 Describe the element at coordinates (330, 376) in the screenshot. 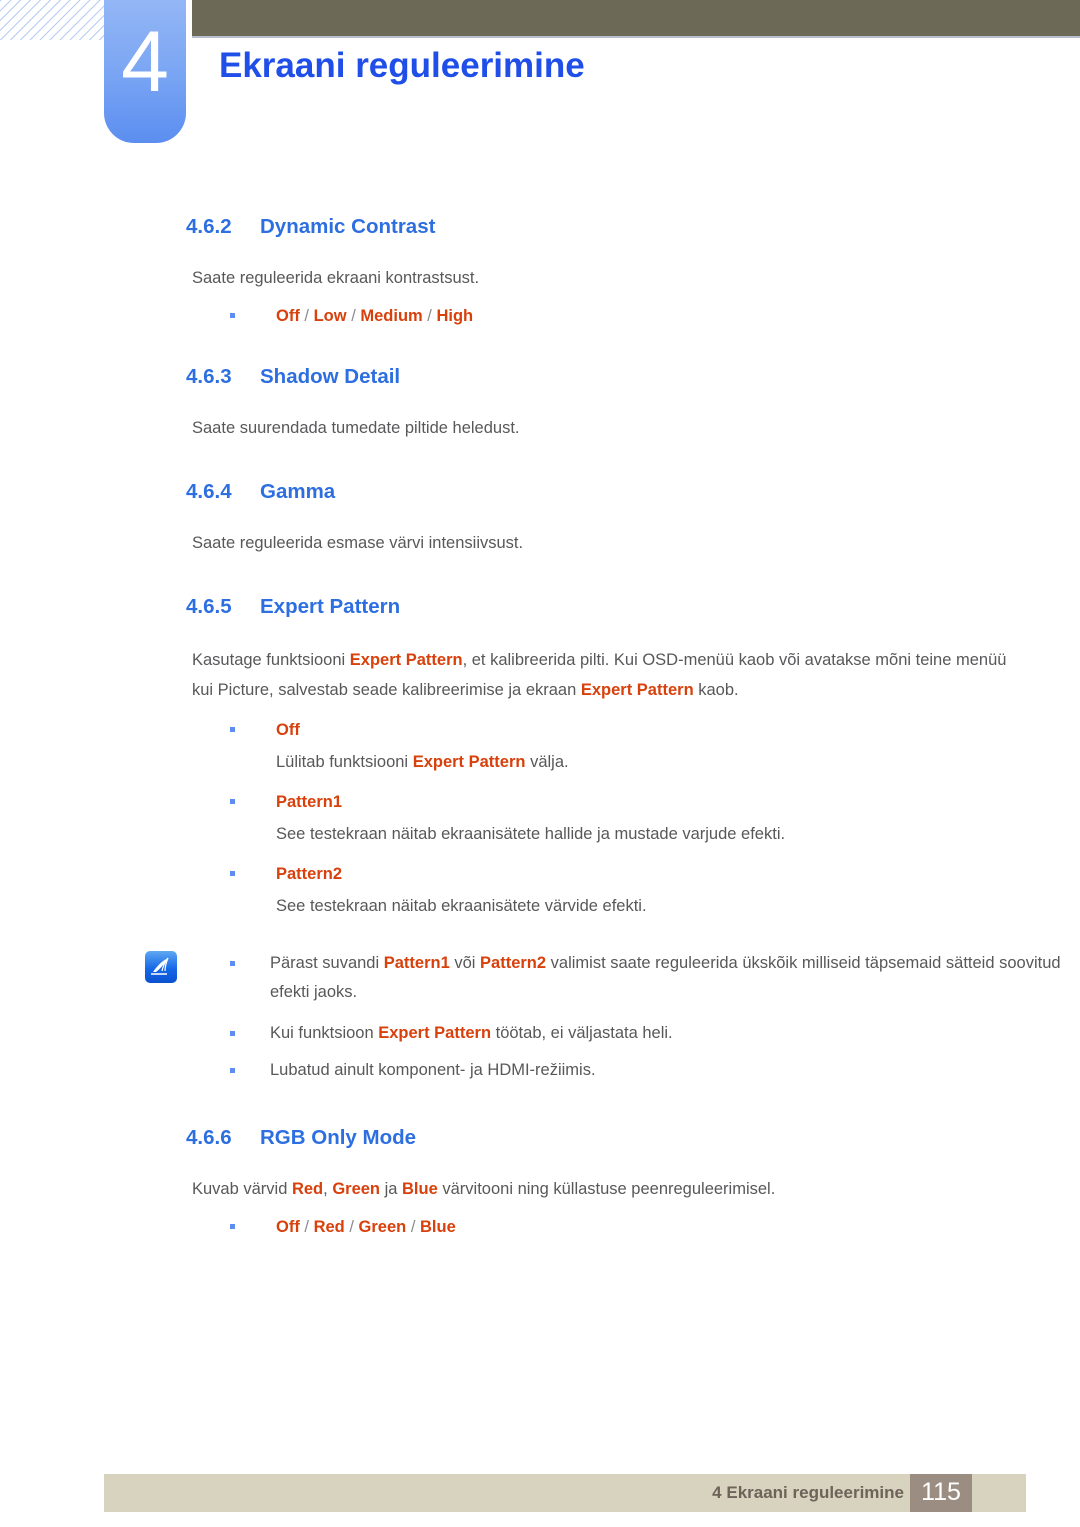

I see `section-title: Shadow Detail` at that location.